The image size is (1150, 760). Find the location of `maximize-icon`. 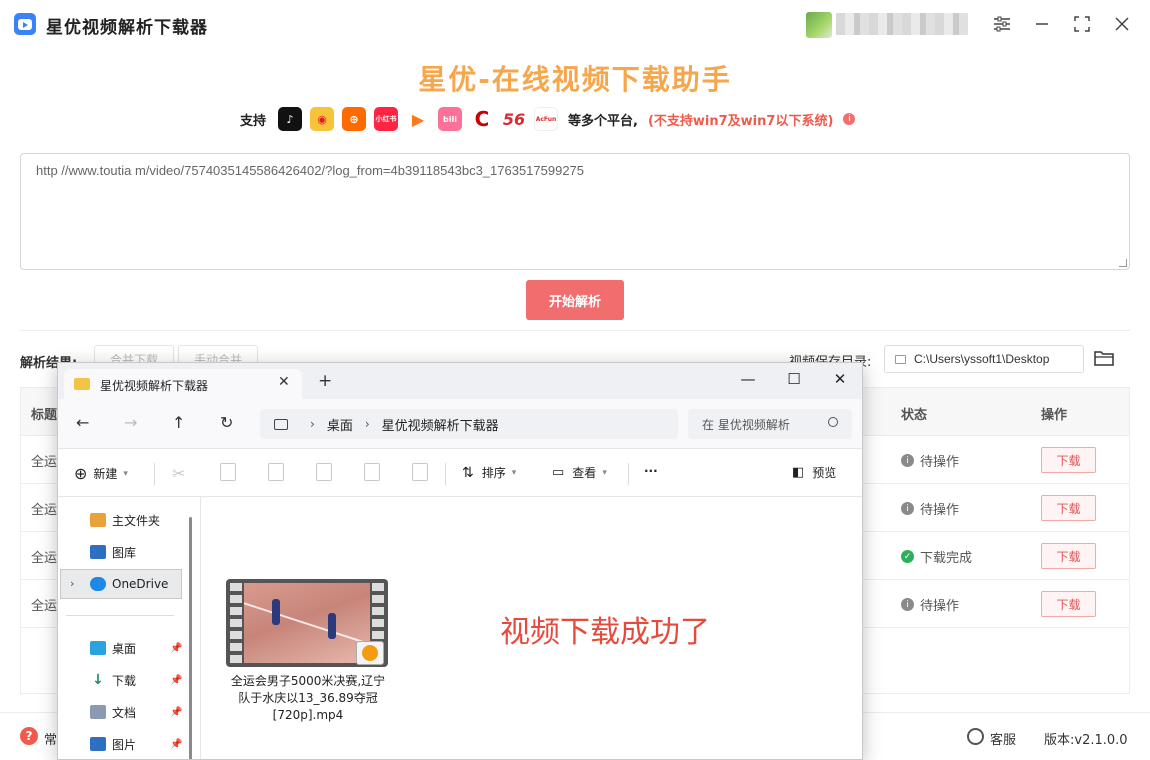

maximize-icon is located at coordinates (1082, 24).